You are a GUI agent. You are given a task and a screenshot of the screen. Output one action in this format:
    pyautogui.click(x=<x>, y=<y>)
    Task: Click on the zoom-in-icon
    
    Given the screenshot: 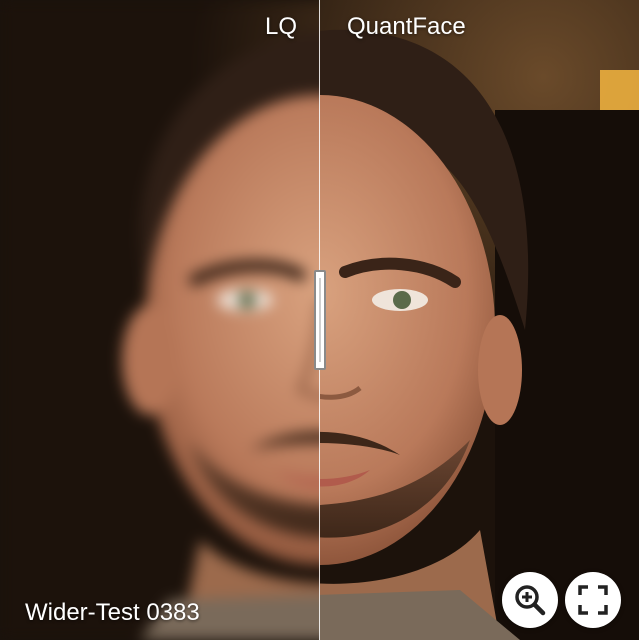 What is the action you would take?
    pyautogui.click(x=530, y=600)
    